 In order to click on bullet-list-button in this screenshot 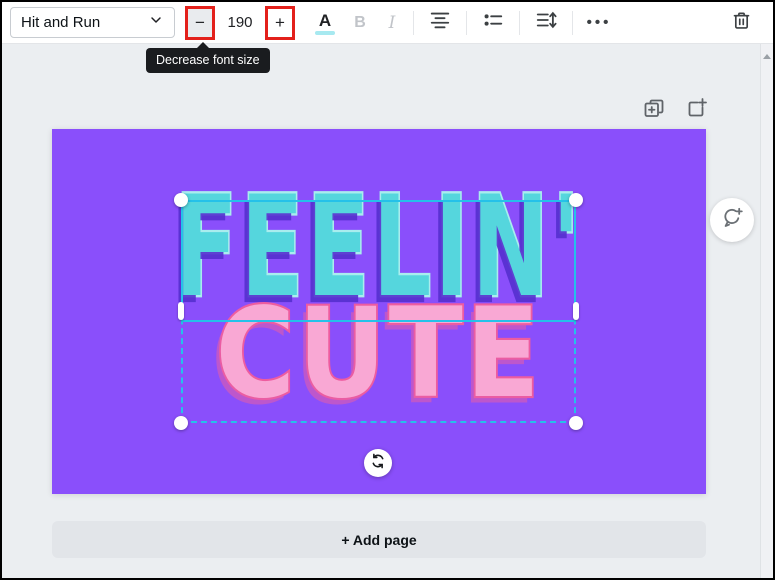, I will do `click(493, 23)`.